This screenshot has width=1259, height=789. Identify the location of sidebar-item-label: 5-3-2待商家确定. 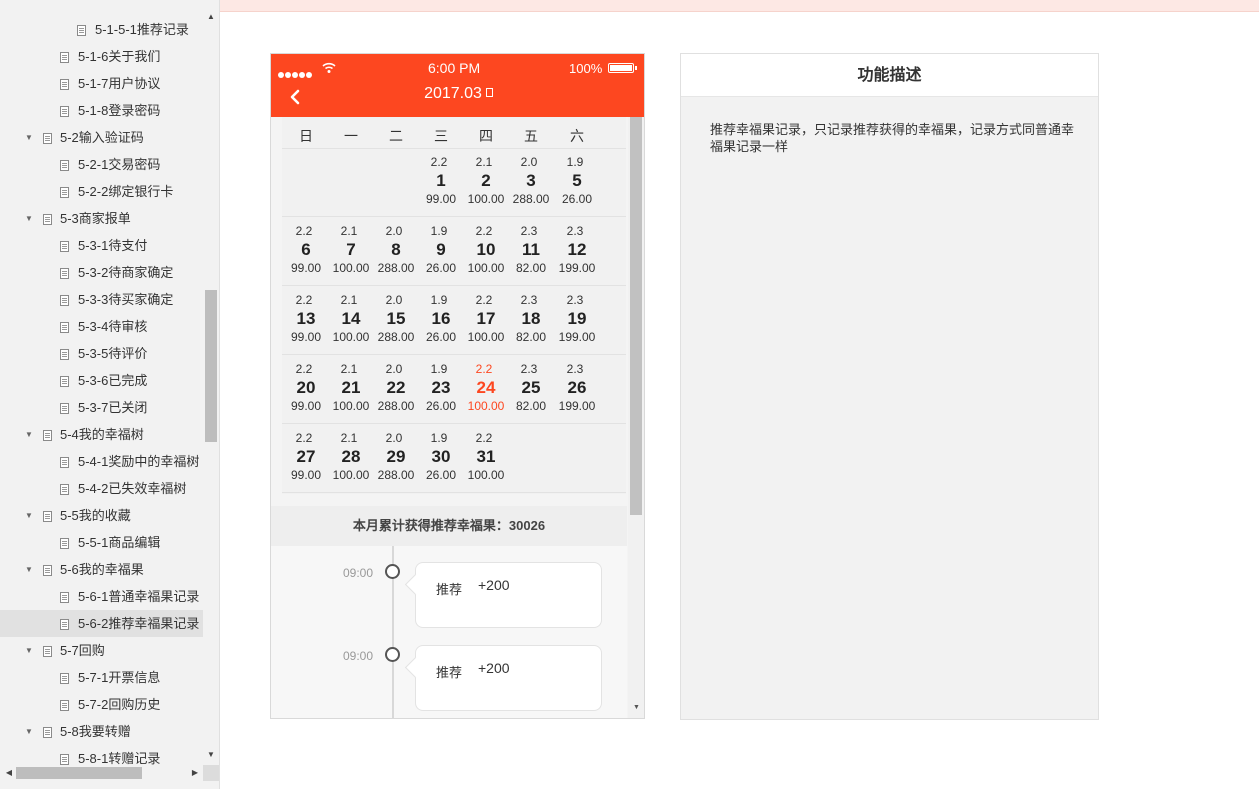
(126, 272).